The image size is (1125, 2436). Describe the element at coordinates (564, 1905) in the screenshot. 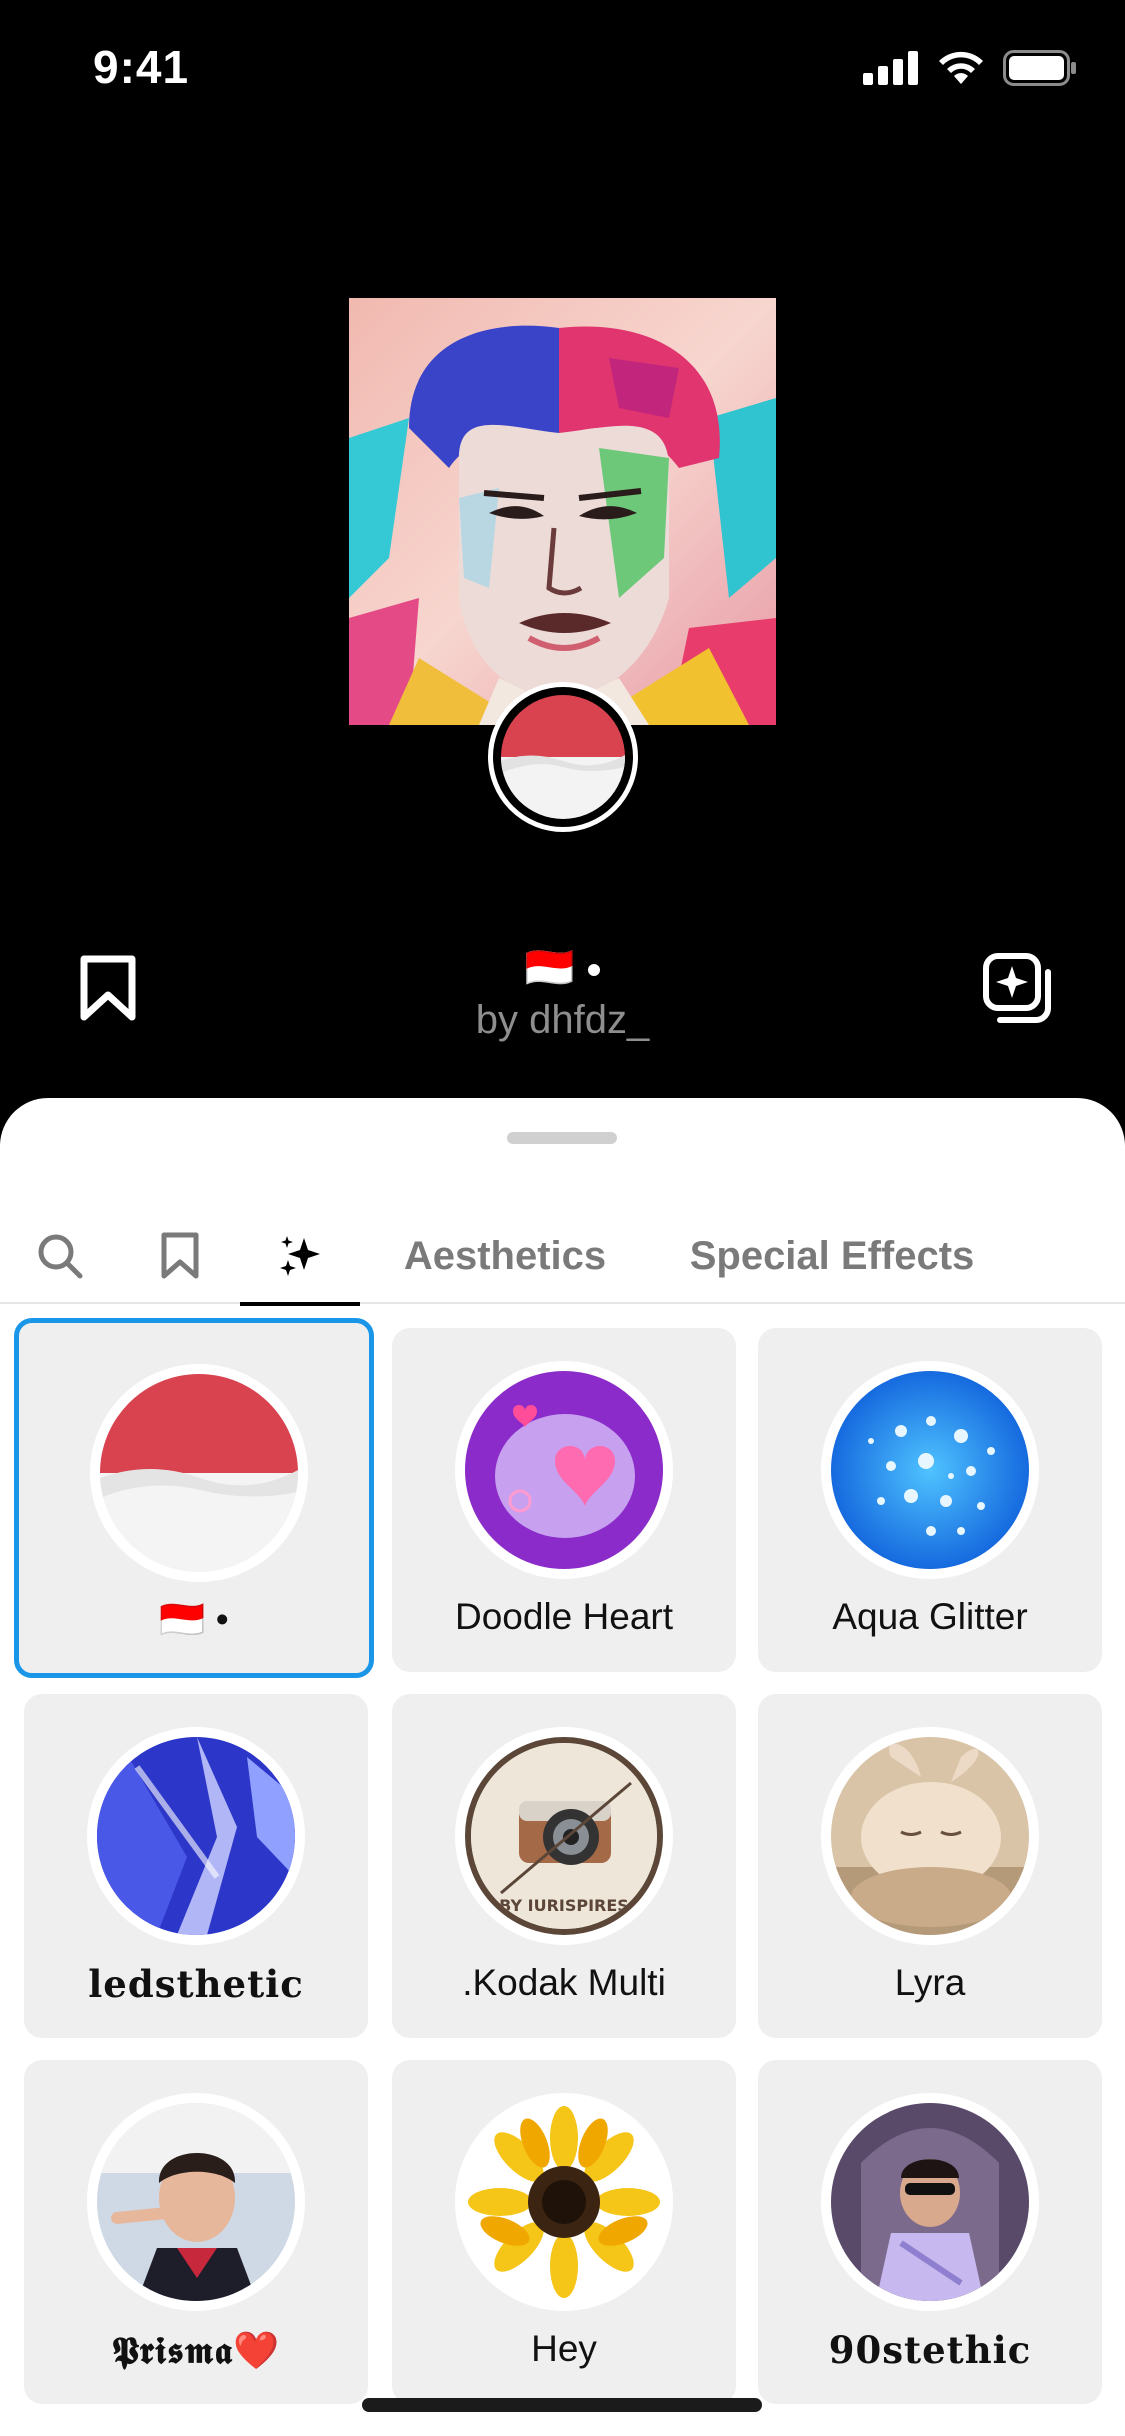

I see `kodak-thumb-text: BY IURISPIRES` at that location.